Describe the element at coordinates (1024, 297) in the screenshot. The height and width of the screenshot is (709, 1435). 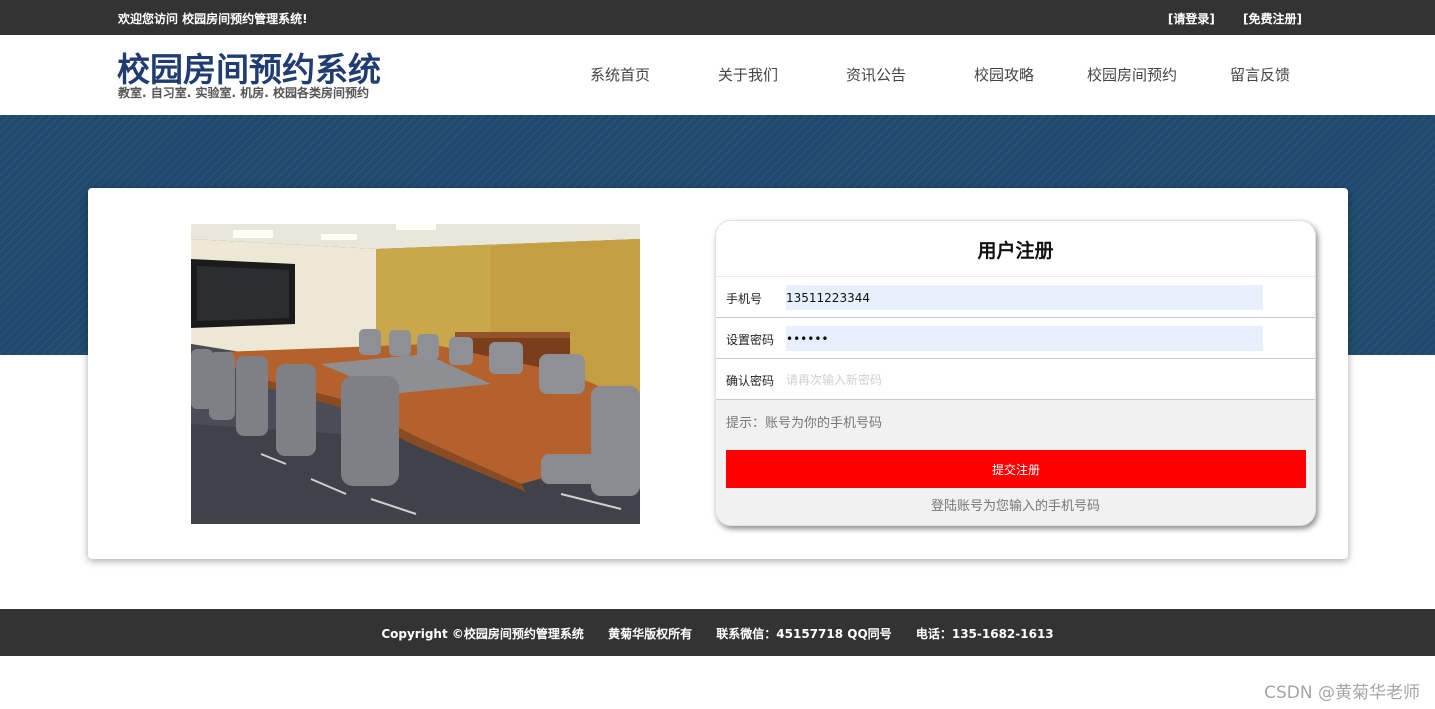
I see `phone-input` at that location.